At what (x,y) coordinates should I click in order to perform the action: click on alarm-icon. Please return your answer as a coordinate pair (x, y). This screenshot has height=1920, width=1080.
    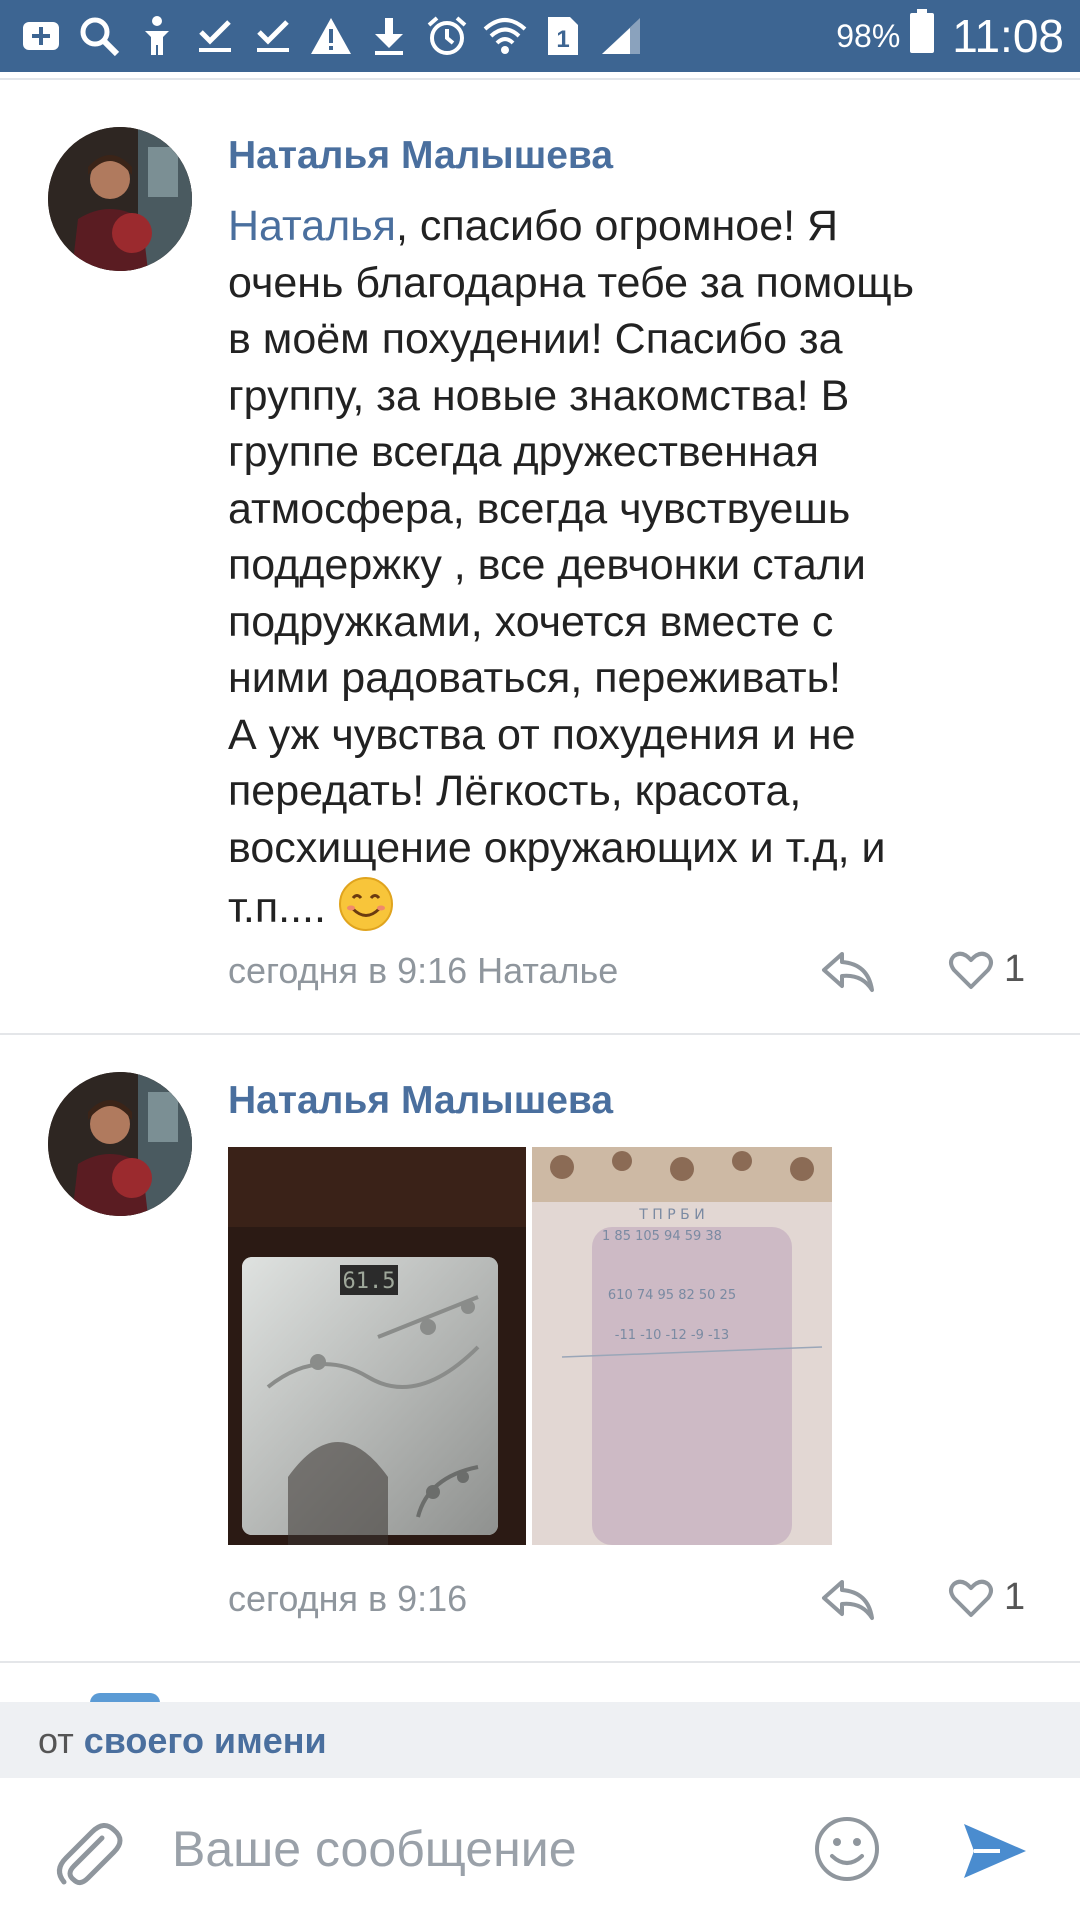
    Looking at the image, I should click on (447, 36).